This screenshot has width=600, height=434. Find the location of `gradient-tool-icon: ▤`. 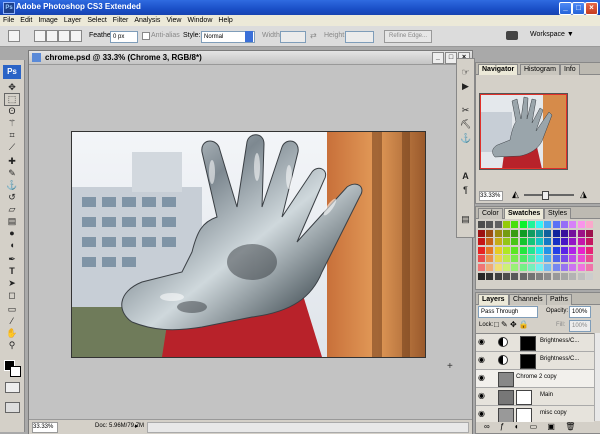

gradient-tool-icon: ▤ is located at coordinates (12, 221).